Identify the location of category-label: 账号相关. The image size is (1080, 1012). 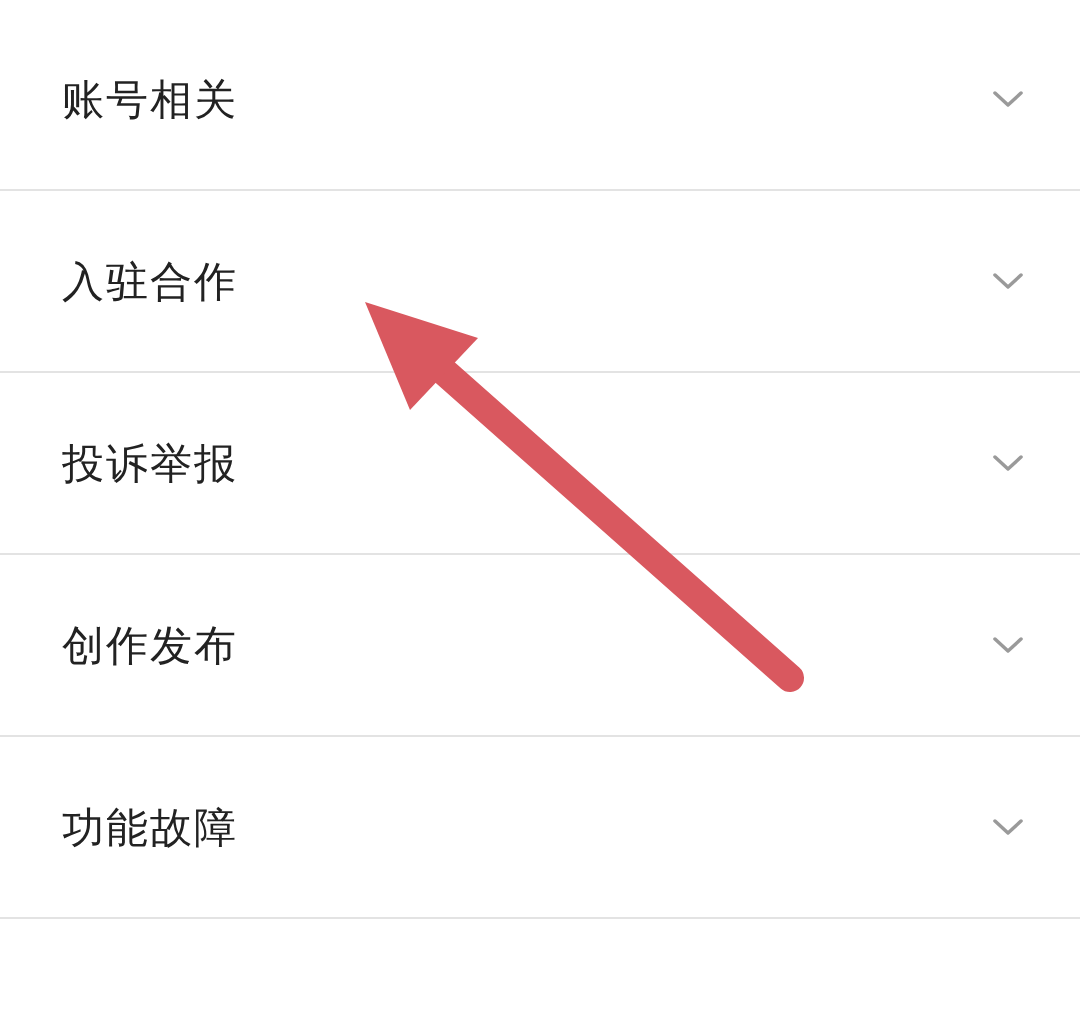
(150, 99).